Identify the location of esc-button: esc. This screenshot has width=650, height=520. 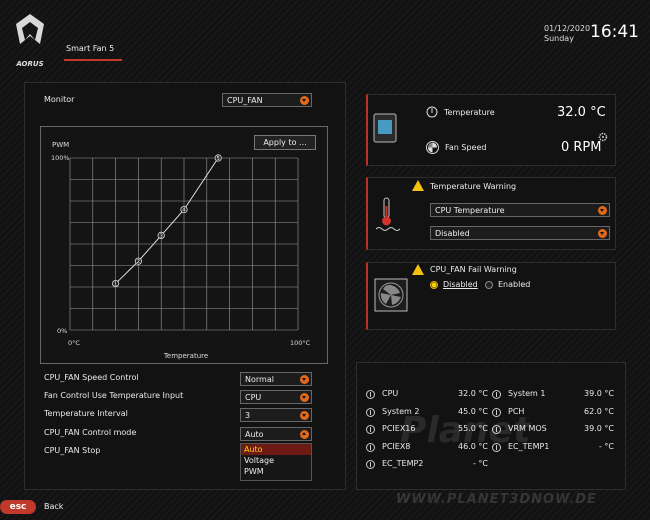
(18, 507).